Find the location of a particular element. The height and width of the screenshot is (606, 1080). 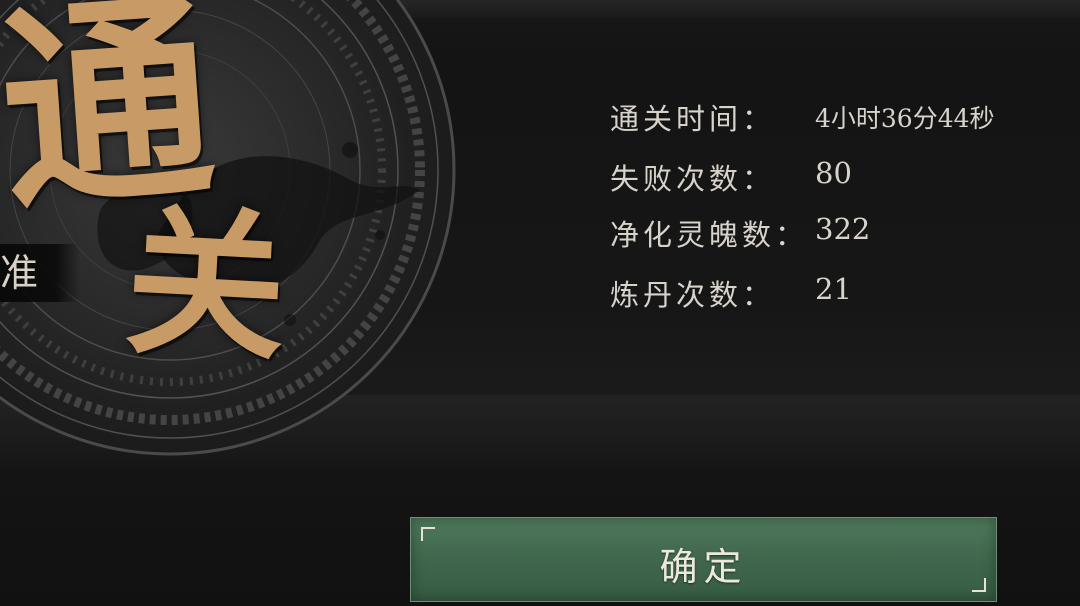

stat-value: 80 is located at coordinates (833, 173).